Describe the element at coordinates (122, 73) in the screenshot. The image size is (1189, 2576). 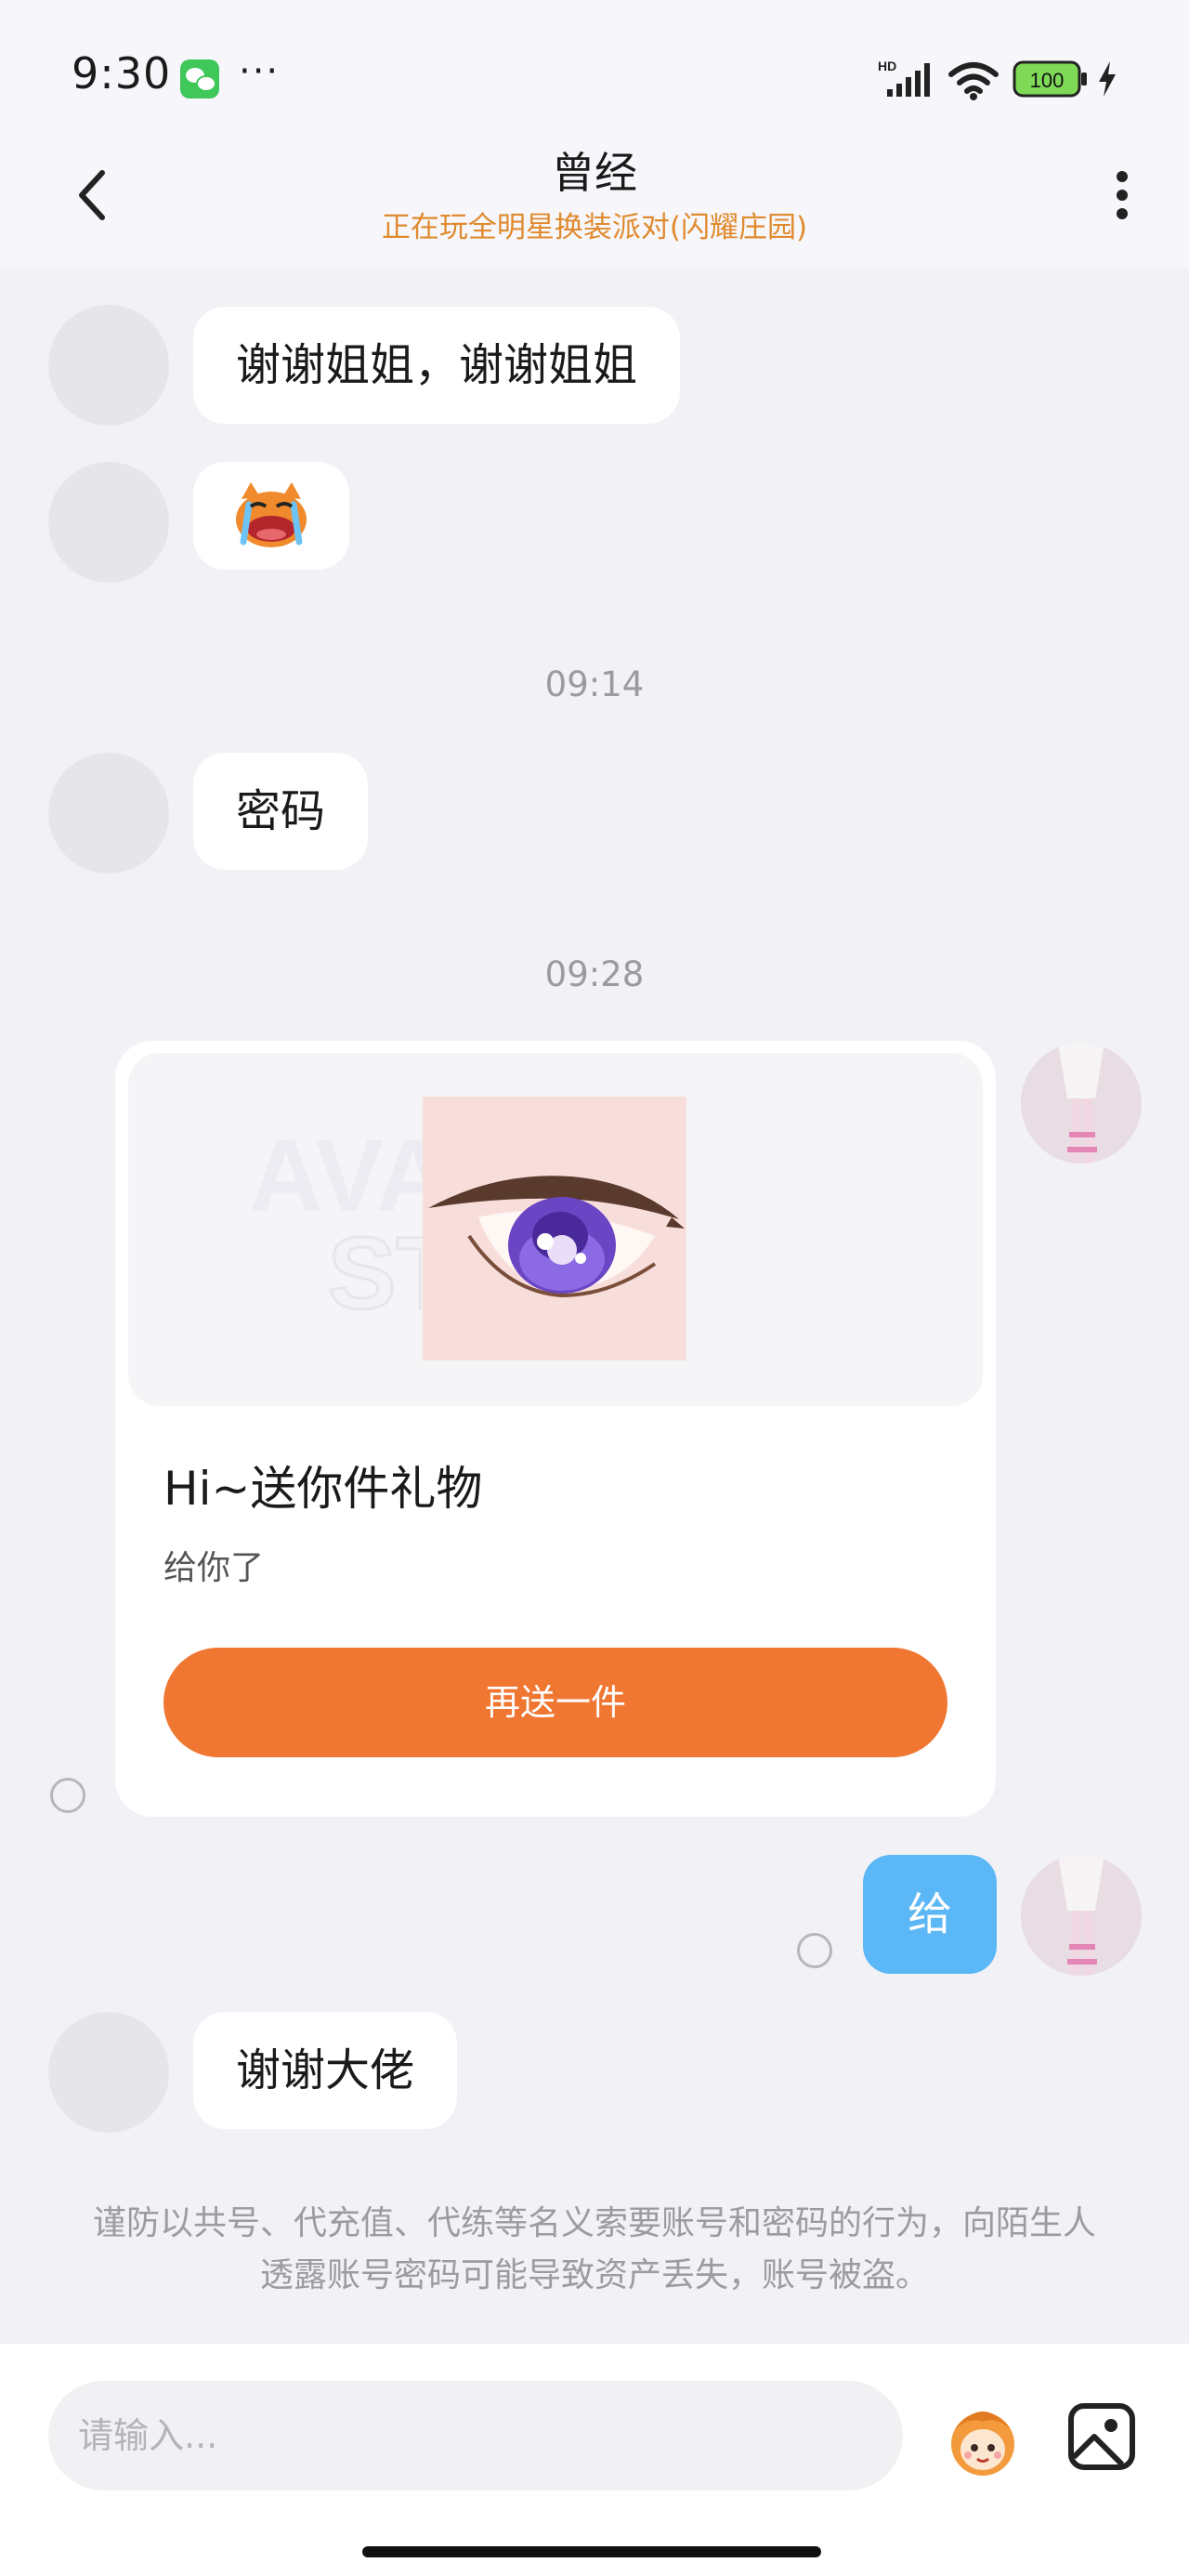
I see `status-time: 9:30` at that location.